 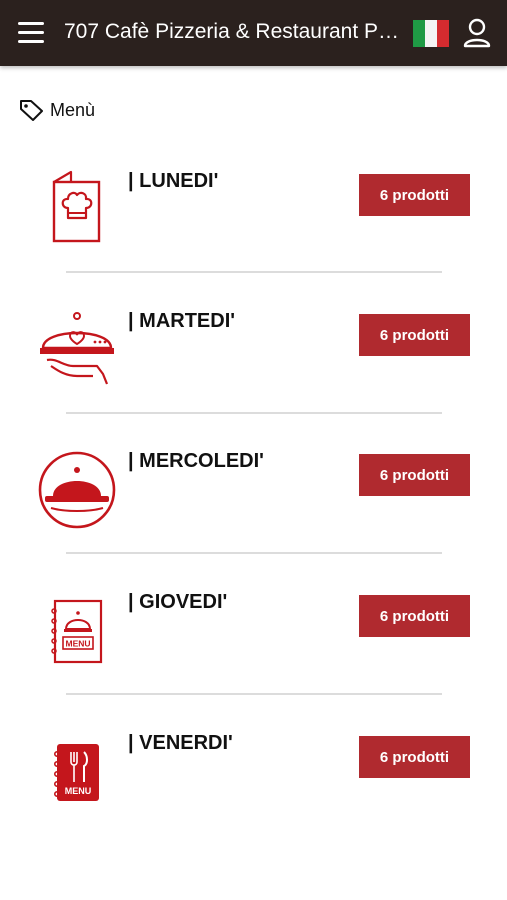 I want to click on menu-day-label: | GIOVEDI', so click(x=178, y=602).